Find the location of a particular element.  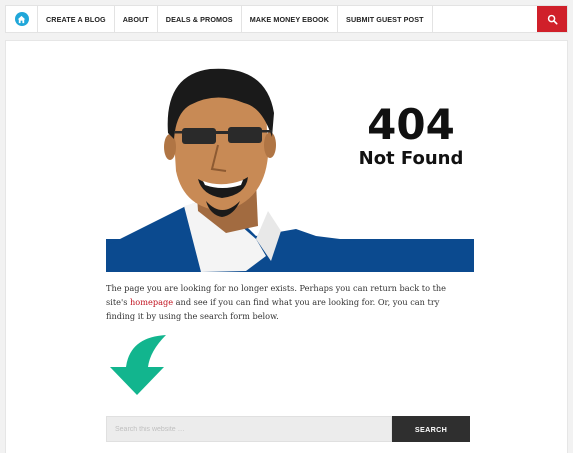

error-code: 404 is located at coordinates (411, 124).